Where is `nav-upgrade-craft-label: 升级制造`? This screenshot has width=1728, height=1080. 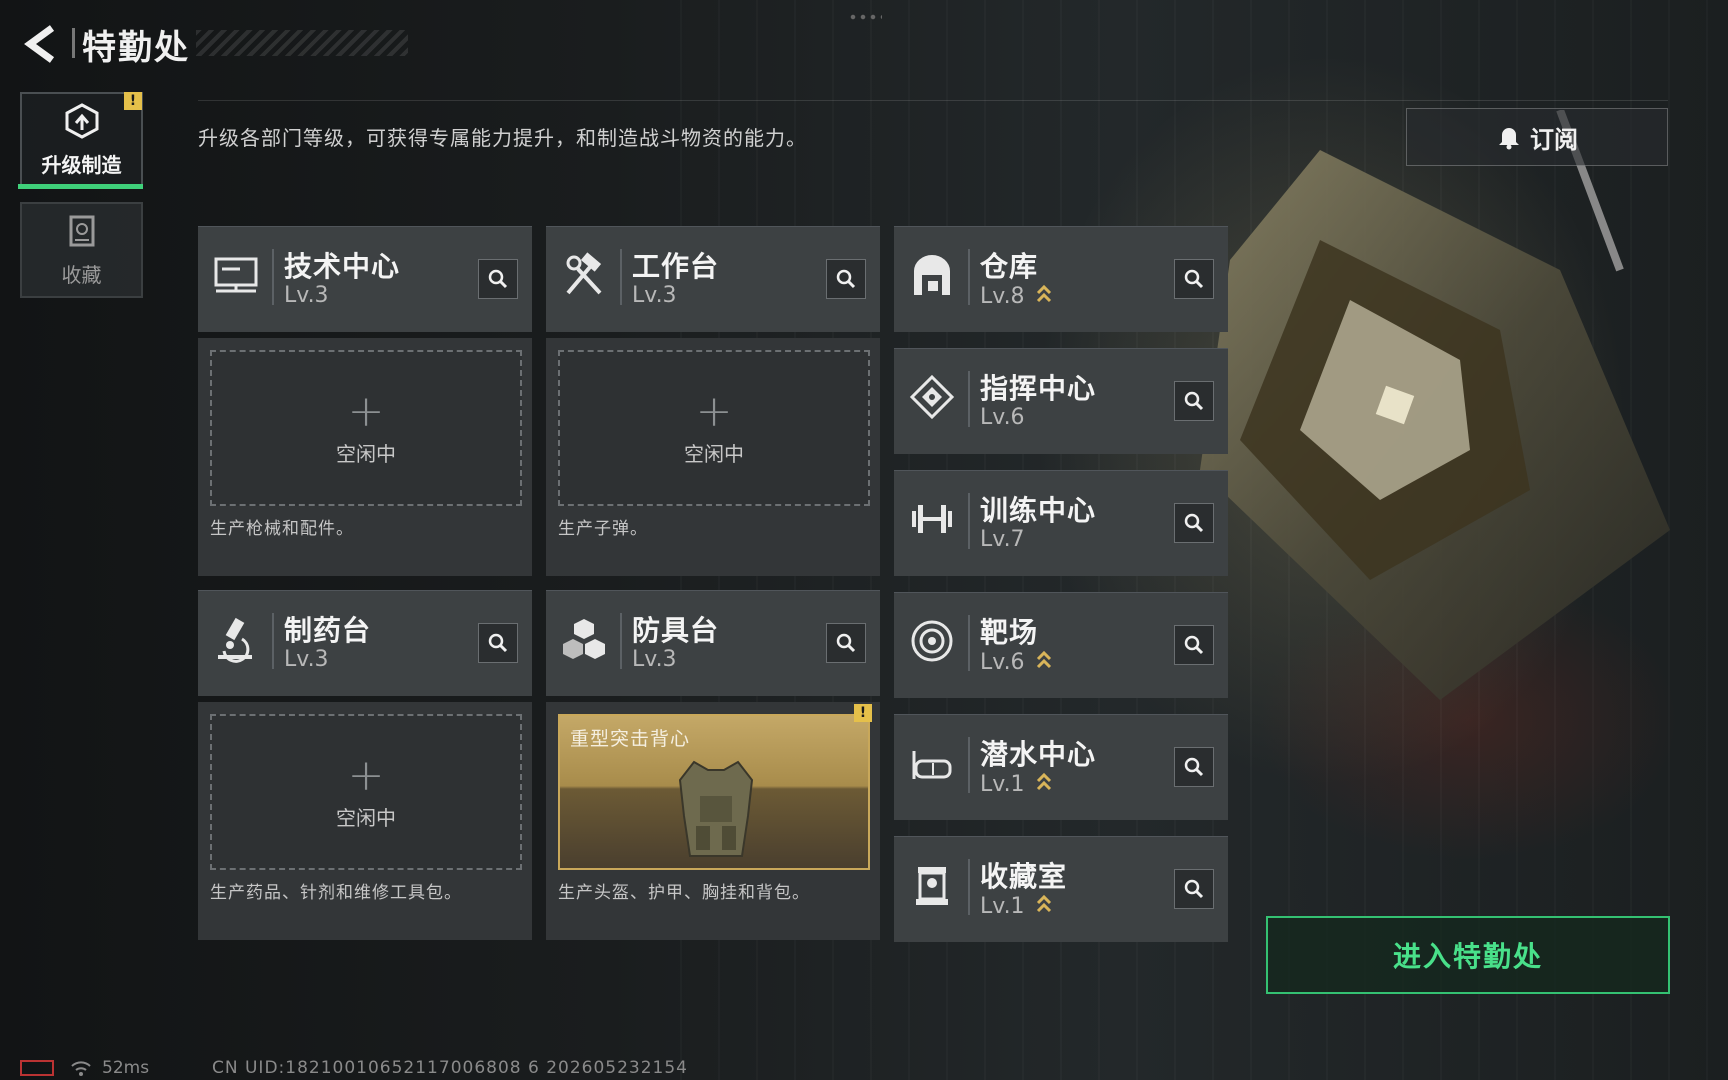 nav-upgrade-craft-label: 升级制造 is located at coordinates (81, 164).